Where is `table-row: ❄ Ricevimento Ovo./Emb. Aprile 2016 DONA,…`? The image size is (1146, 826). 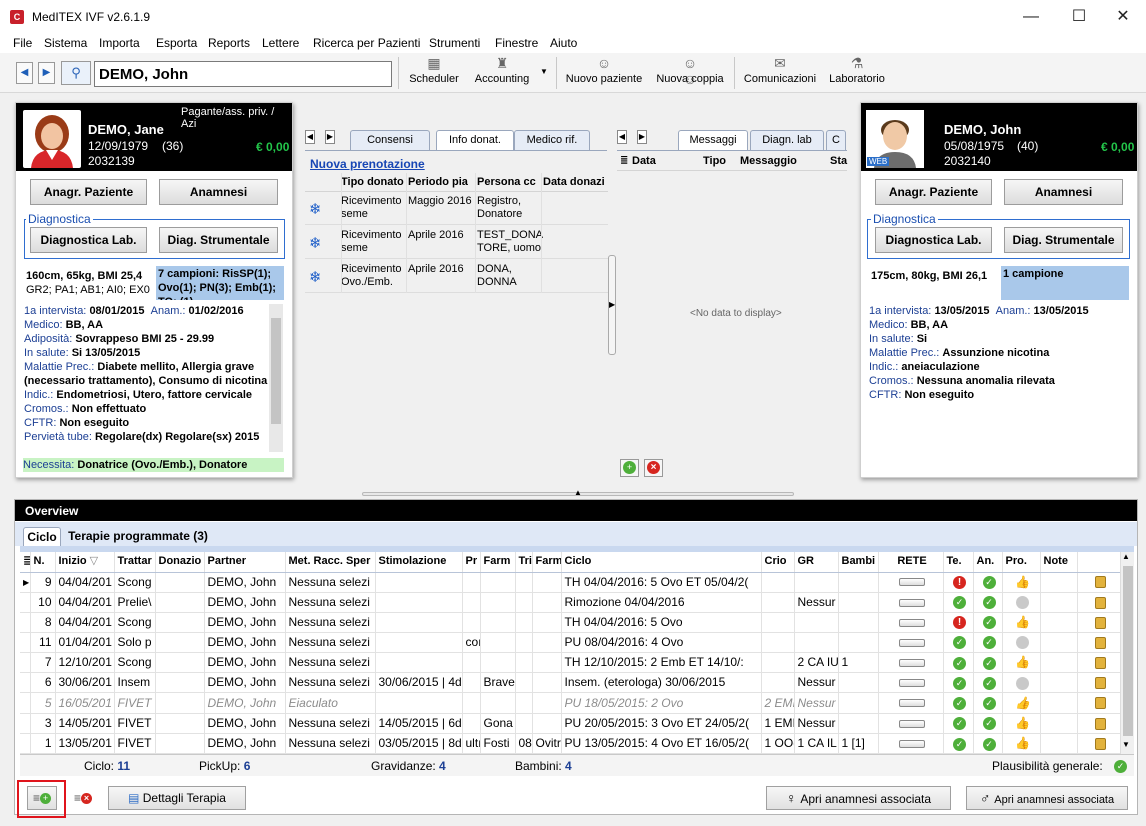 table-row: ❄ Ricevimento Ovo./Emb. Aprile 2016 DONA,… is located at coordinates (456, 276).